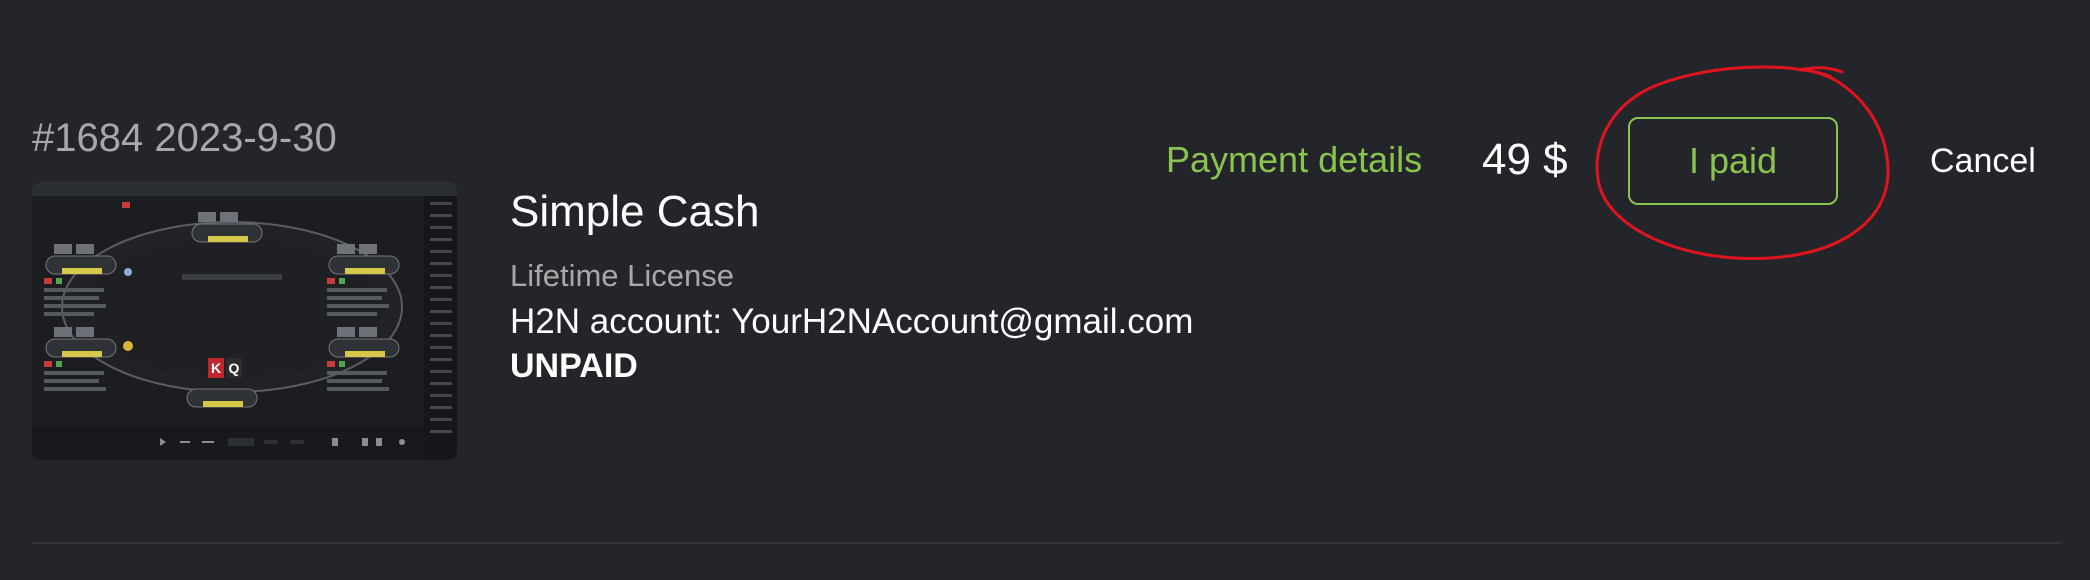 This screenshot has width=2090, height=580. What do you see at coordinates (852, 321) in the screenshot?
I see `account-info: H2N account: YourH2NAccount@gmail.com` at bounding box center [852, 321].